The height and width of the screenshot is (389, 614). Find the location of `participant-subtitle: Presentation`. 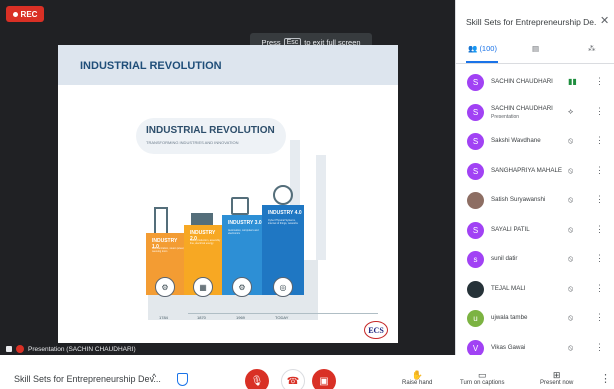

participant-subtitle: Presentation is located at coordinates (505, 116).